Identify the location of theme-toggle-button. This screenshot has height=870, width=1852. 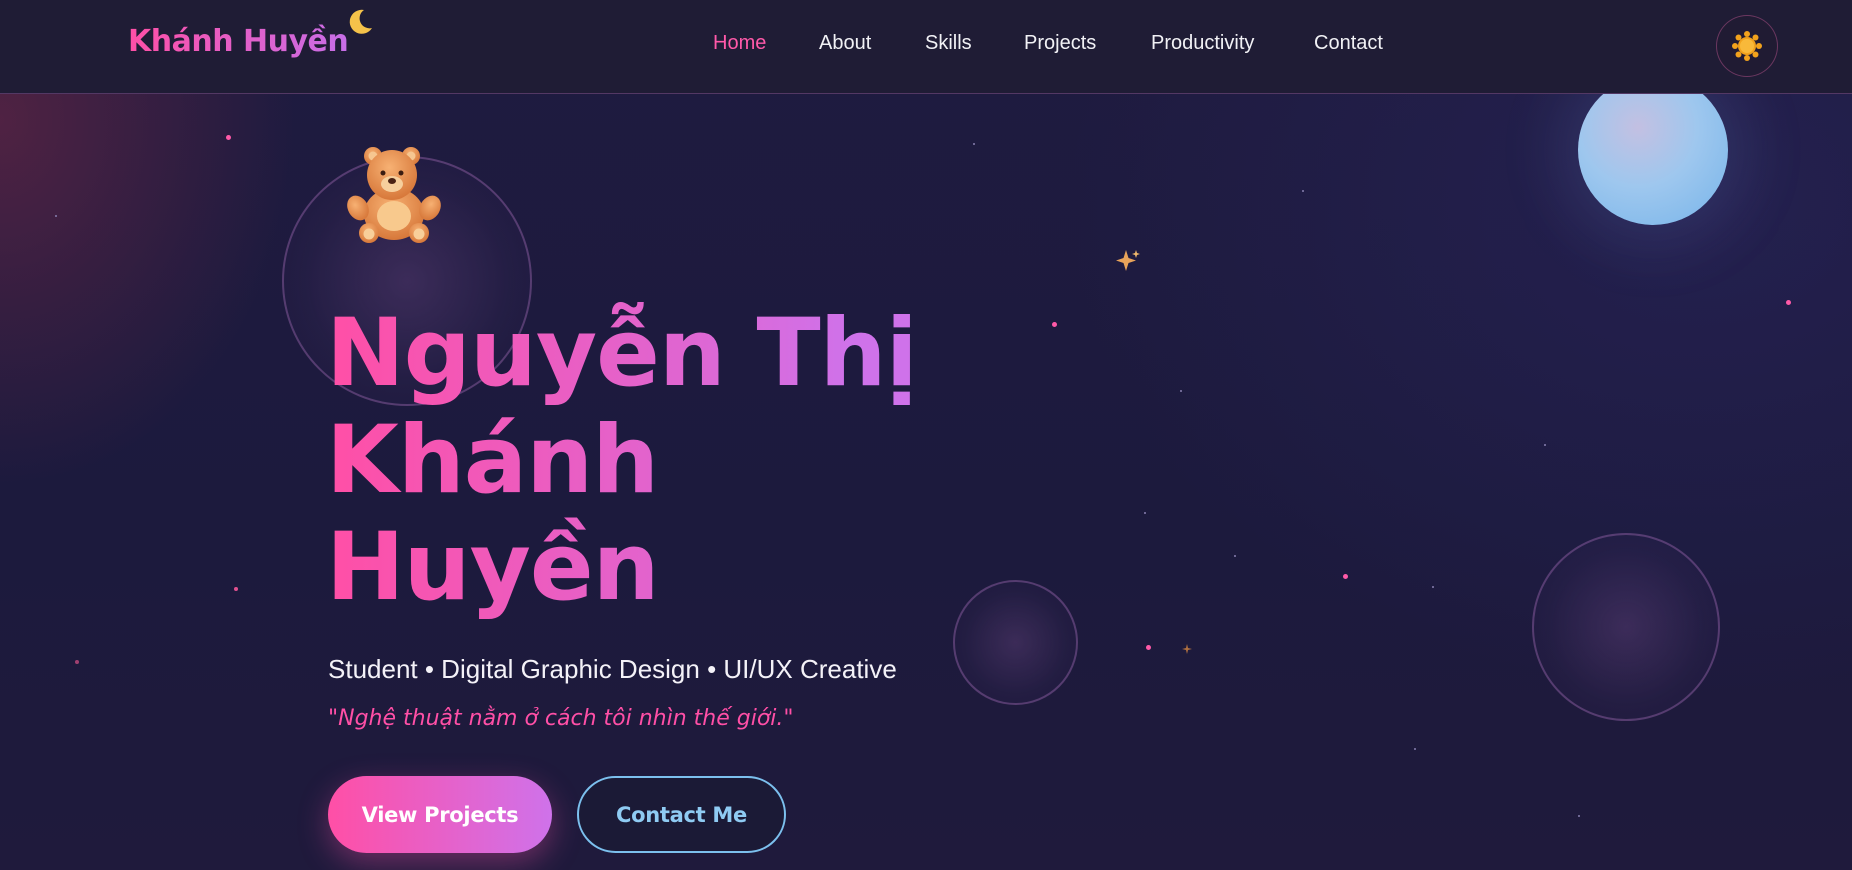
(1747, 46).